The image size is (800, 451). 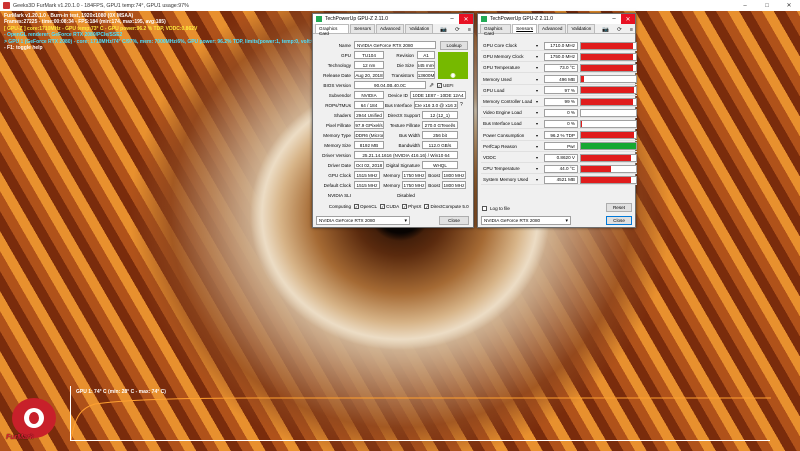 I want to click on gpu-select-value: NVIDIA GeForce RTX 2080, so click(x=347, y=220).